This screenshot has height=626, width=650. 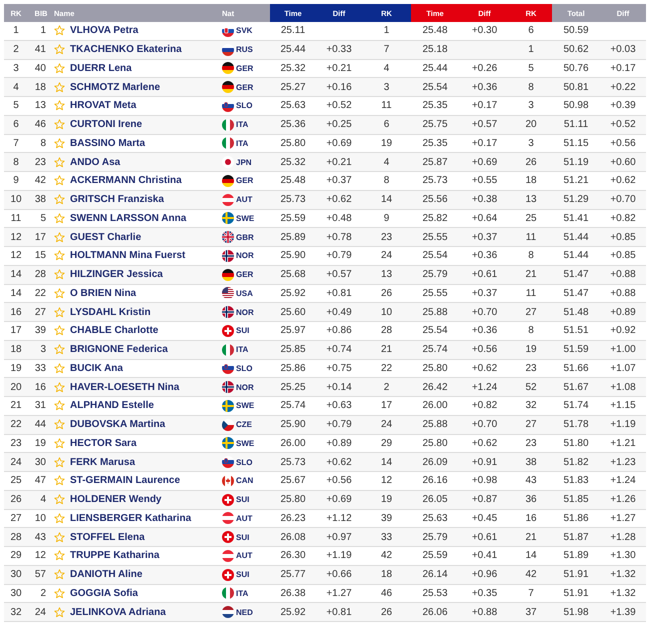 What do you see at coordinates (112, 406) in the screenshot?
I see `athlete-name: ALPHAND Estelle` at bounding box center [112, 406].